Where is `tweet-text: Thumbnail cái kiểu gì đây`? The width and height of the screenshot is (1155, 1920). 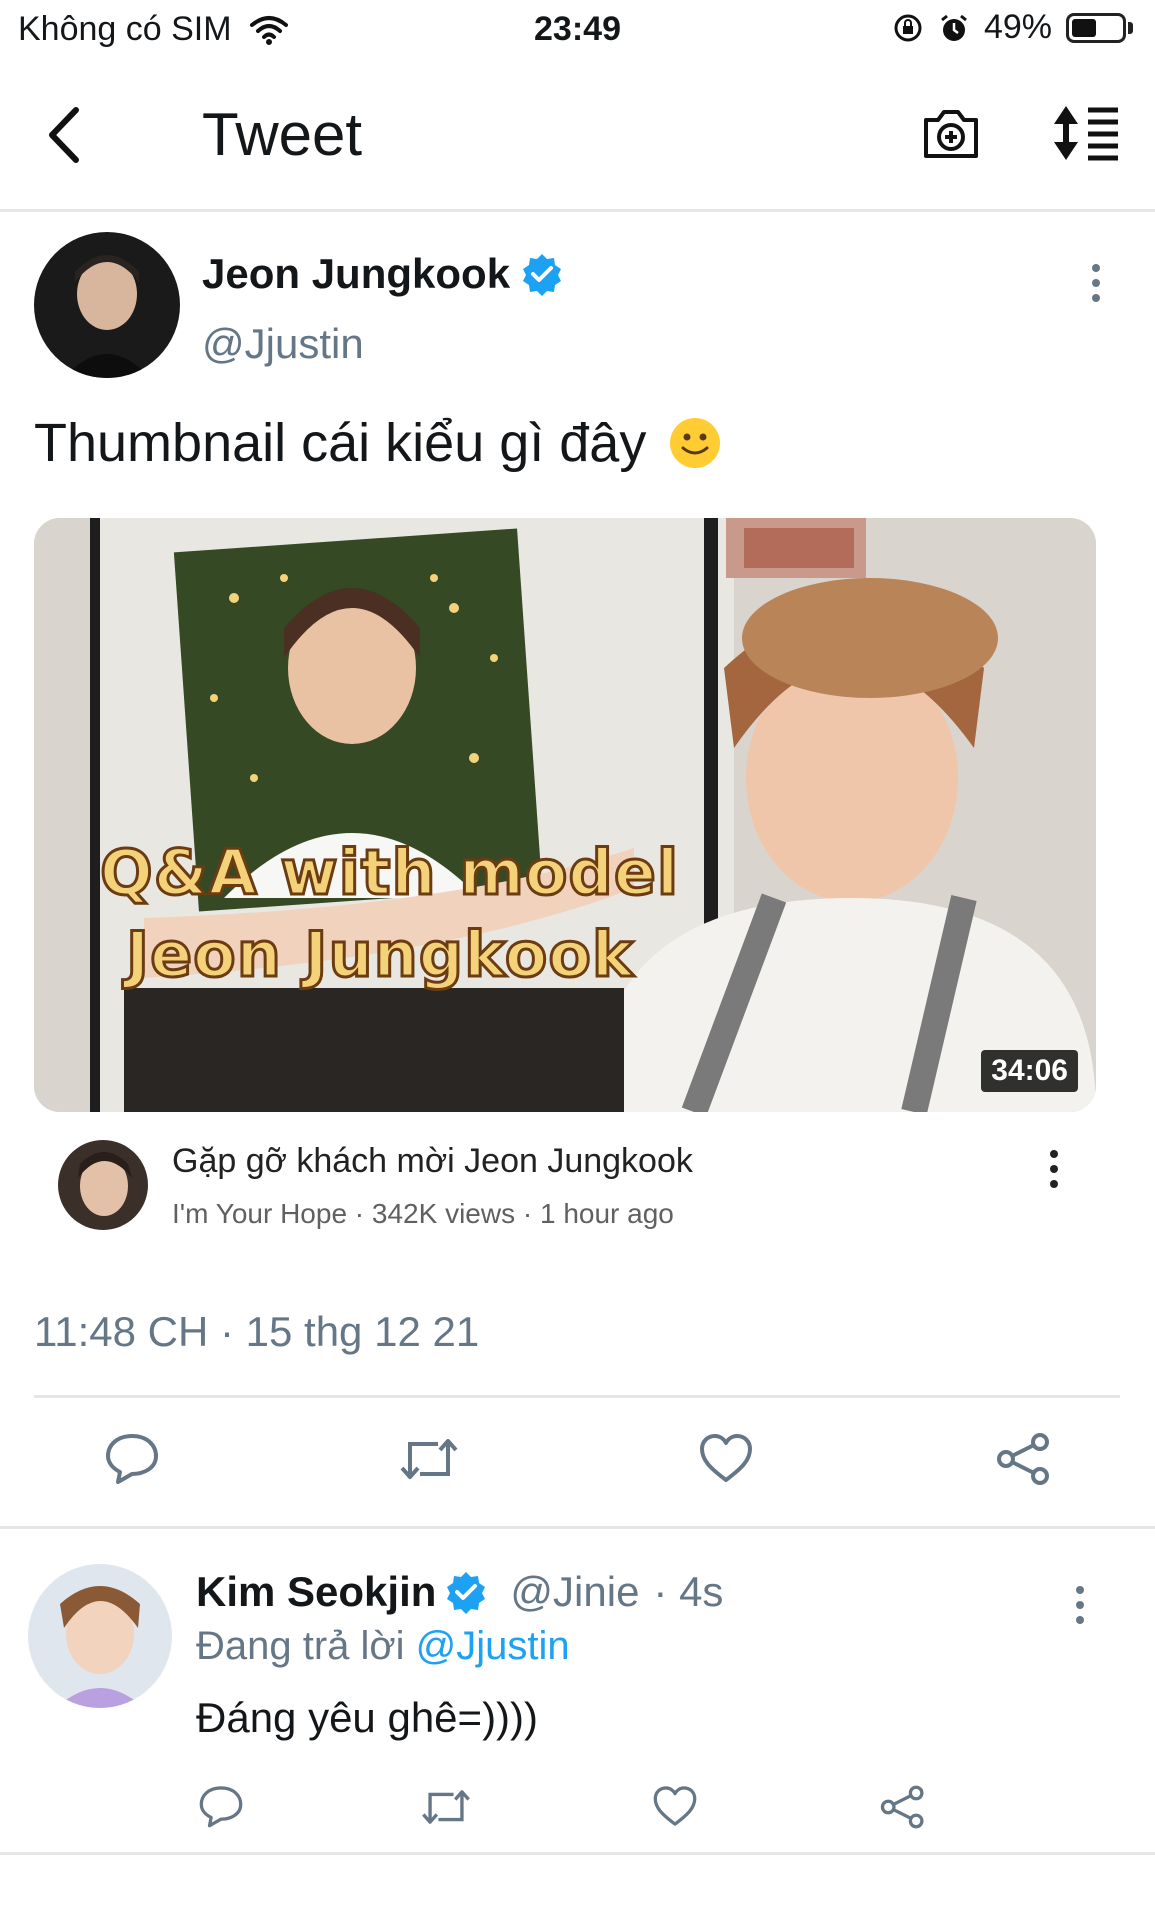 tweet-text: Thumbnail cái kiểu gì đây is located at coordinates (378, 443).